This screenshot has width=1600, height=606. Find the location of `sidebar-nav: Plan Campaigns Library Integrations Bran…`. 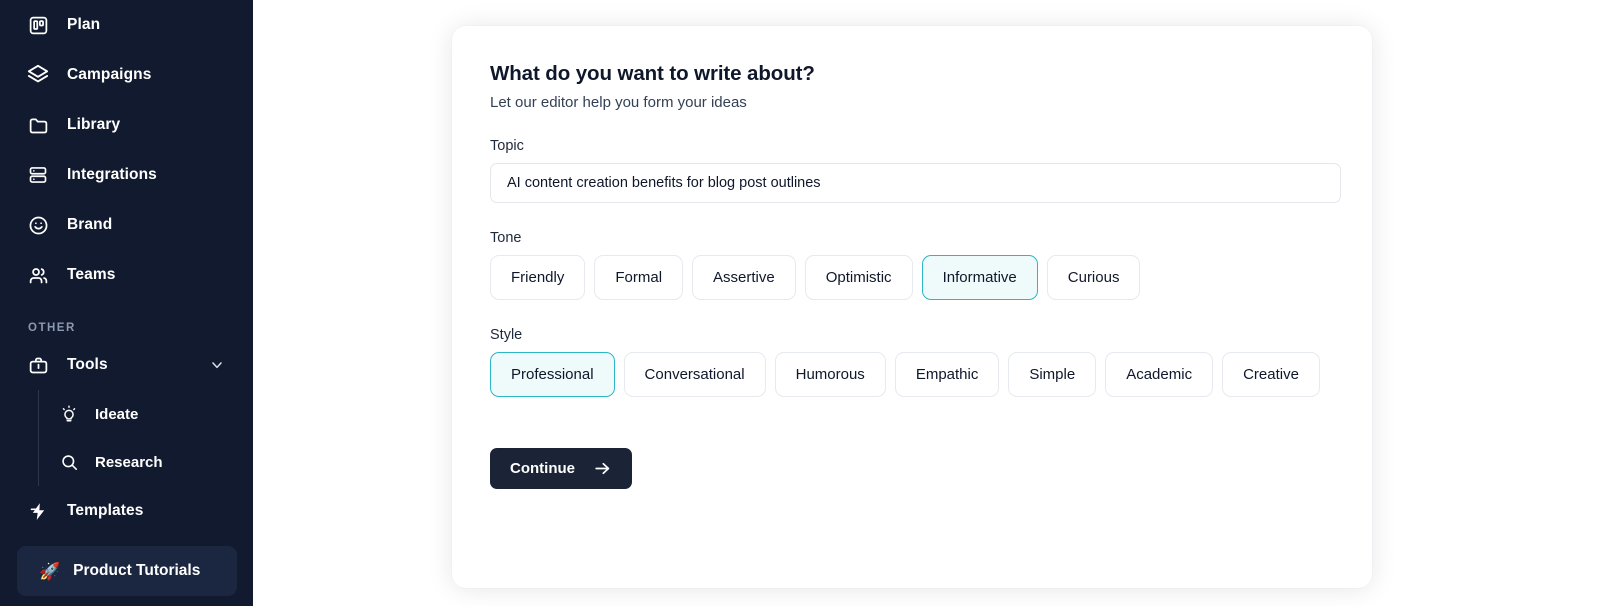

sidebar-nav: Plan Campaigns Library Integrations Bran… is located at coordinates (126, 268).